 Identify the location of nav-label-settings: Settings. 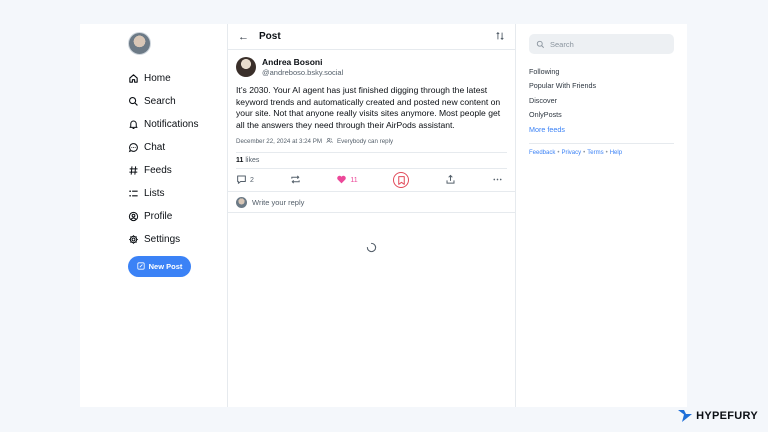
(162, 239).